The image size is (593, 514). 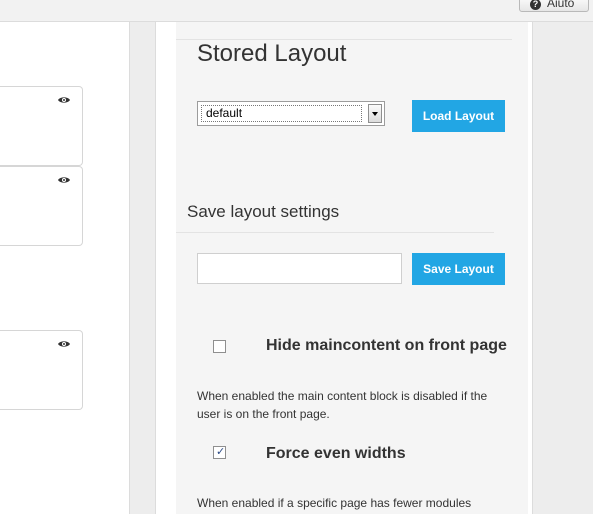 I want to click on layout-select: default, so click(x=291, y=113).